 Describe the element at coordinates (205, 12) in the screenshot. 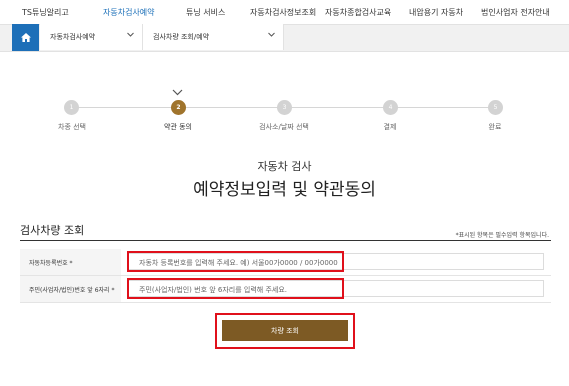

I see `nav-item-tuning-service: 튜닝 서비스` at that location.